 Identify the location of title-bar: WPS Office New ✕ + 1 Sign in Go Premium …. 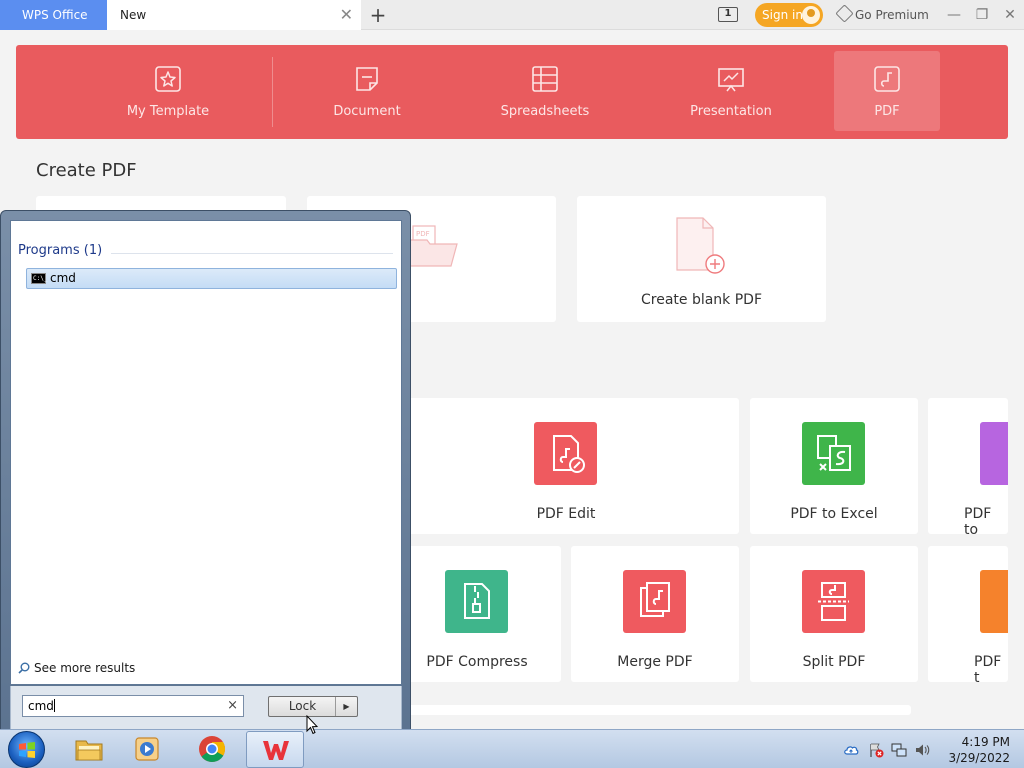
(512, 15).